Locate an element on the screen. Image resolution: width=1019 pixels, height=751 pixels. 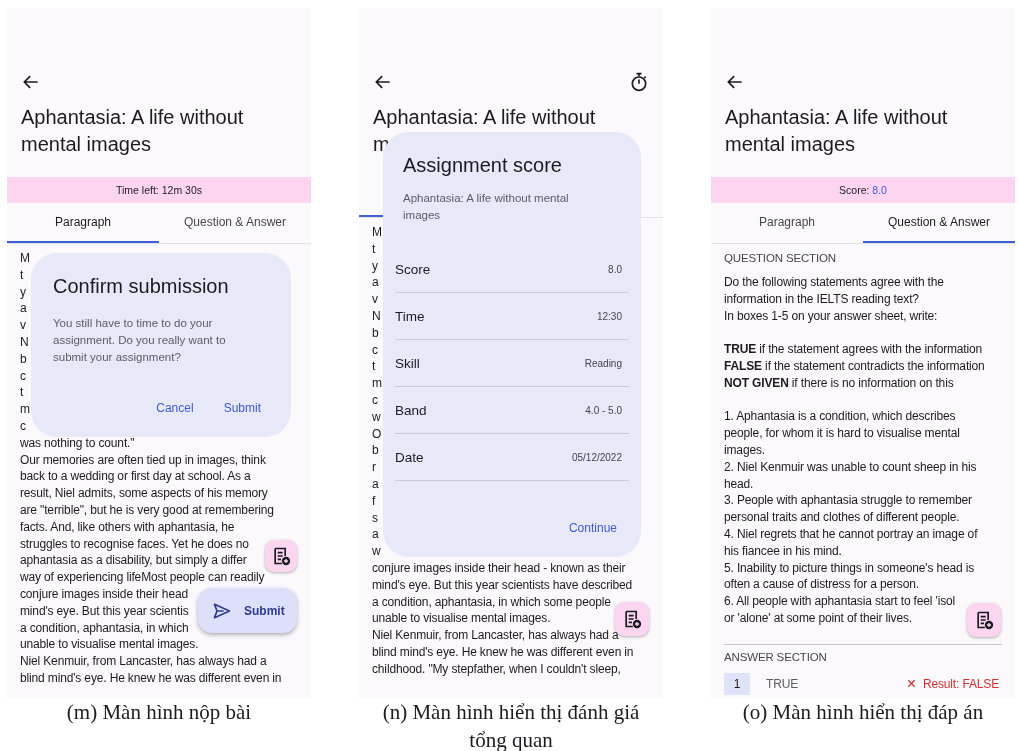
stopwatch-icon is located at coordinates (639, 82).